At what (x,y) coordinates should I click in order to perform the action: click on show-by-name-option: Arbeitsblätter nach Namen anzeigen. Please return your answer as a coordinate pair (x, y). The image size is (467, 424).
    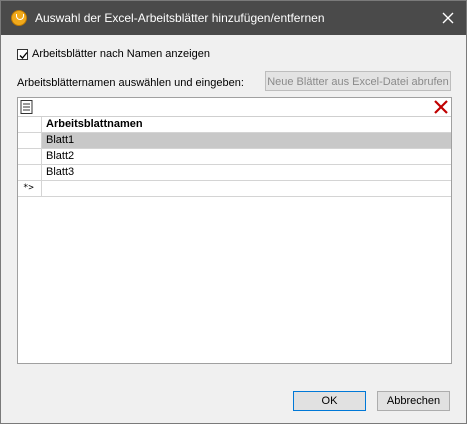
    Looking at the image, I should click on (113, 54).